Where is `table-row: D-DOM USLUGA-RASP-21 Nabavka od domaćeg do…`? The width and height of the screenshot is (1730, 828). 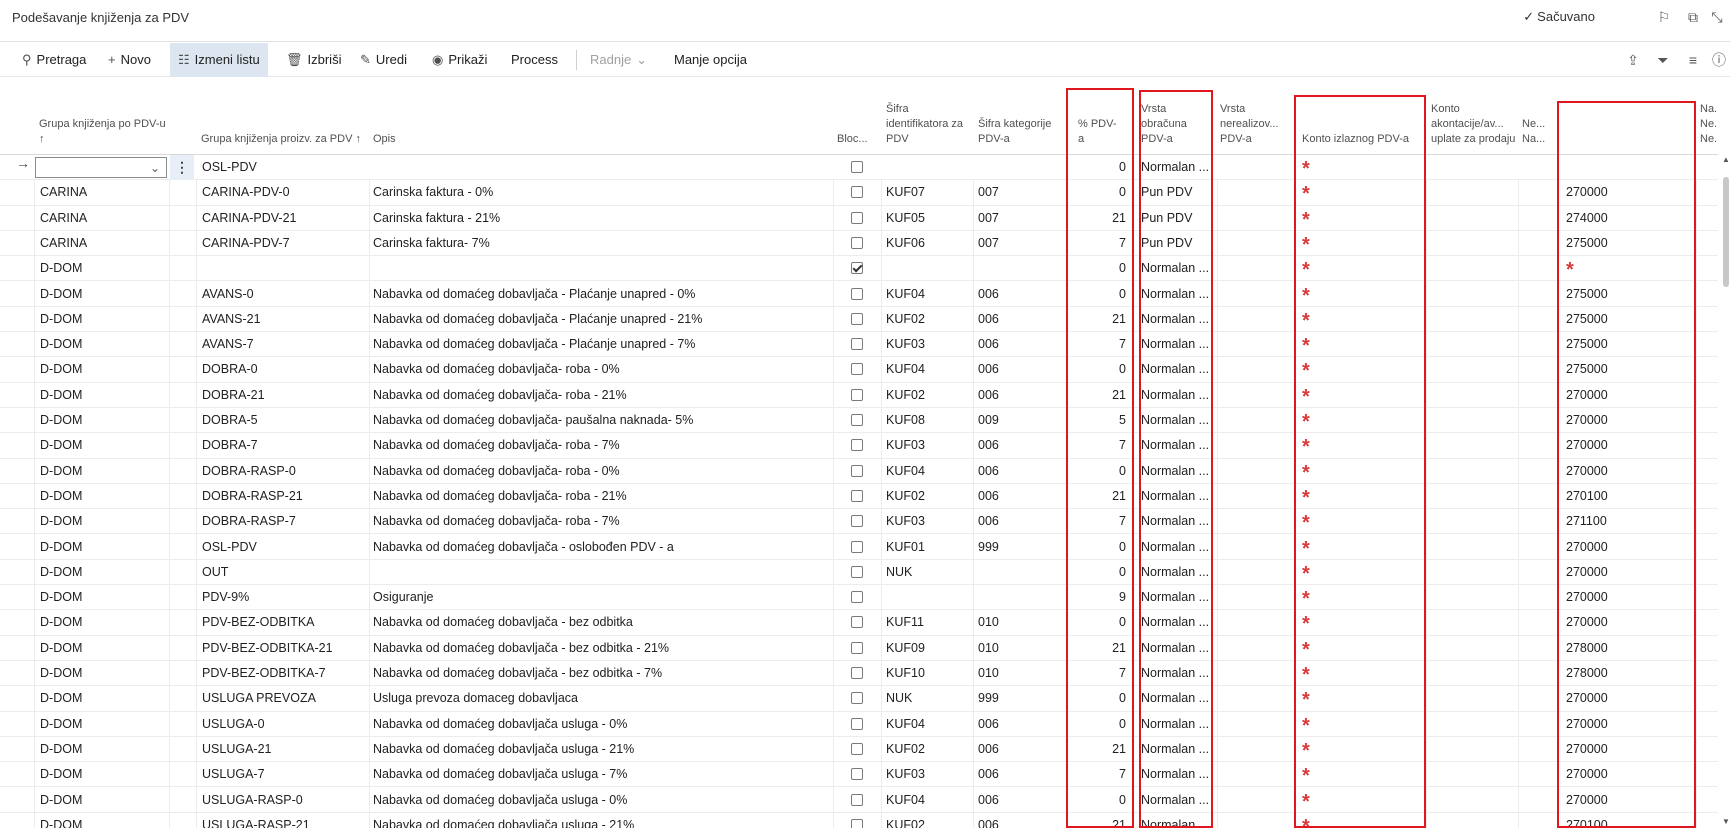 table-row: D-DOM USLUGA-RASP-21 Nabavka od domaćeg do… is located at coordinates (859, 820).